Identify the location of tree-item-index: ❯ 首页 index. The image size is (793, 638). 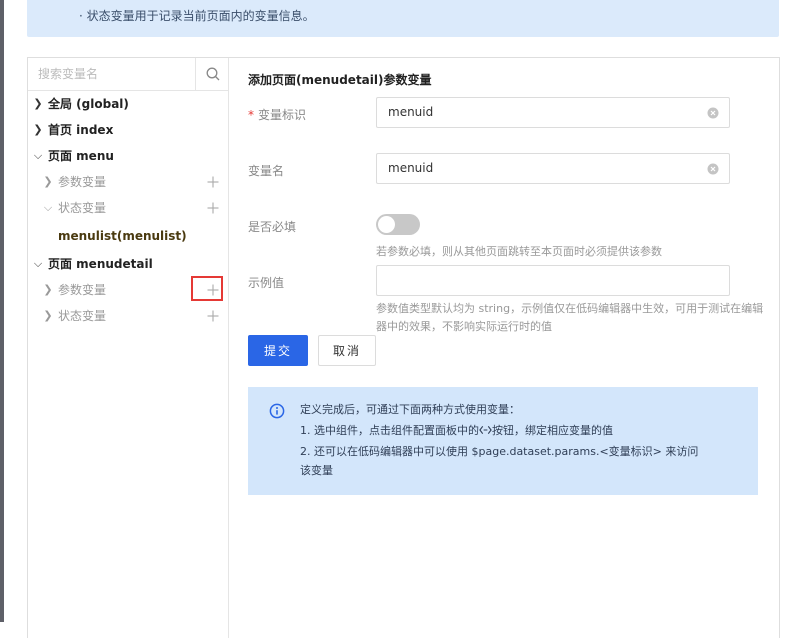
(128, 130).